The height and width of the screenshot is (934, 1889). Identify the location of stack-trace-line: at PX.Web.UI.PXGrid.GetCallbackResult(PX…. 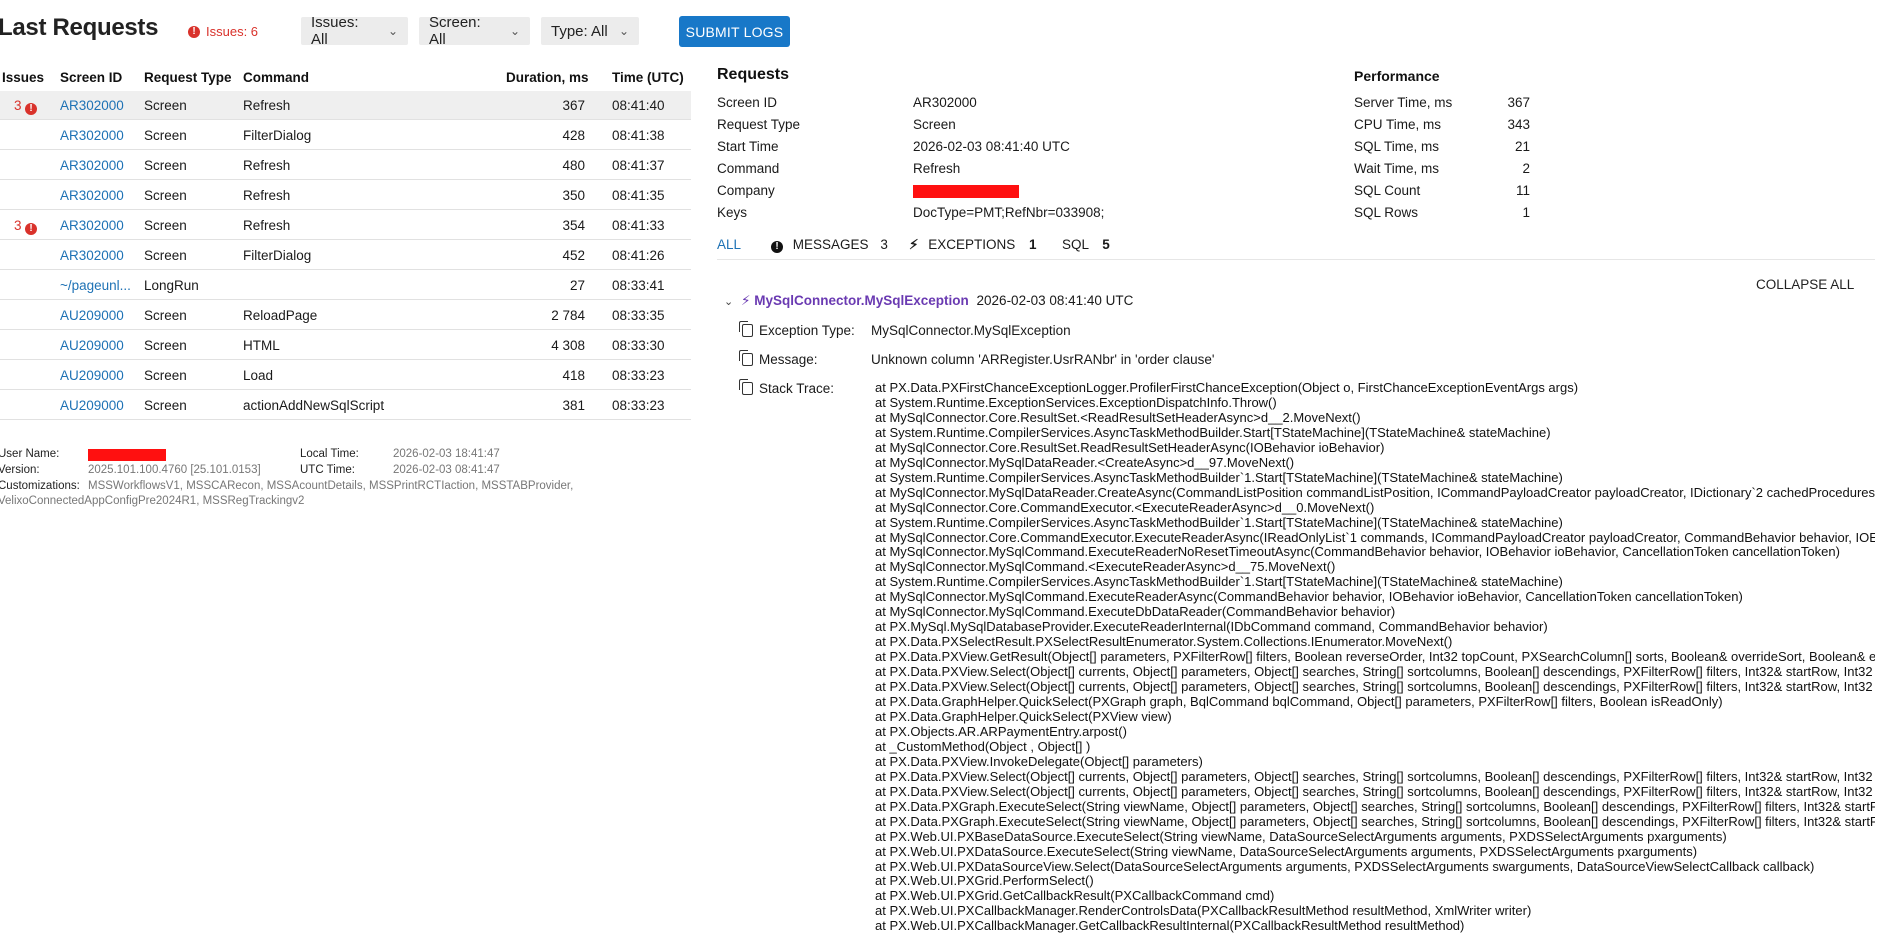
(1075, 896).